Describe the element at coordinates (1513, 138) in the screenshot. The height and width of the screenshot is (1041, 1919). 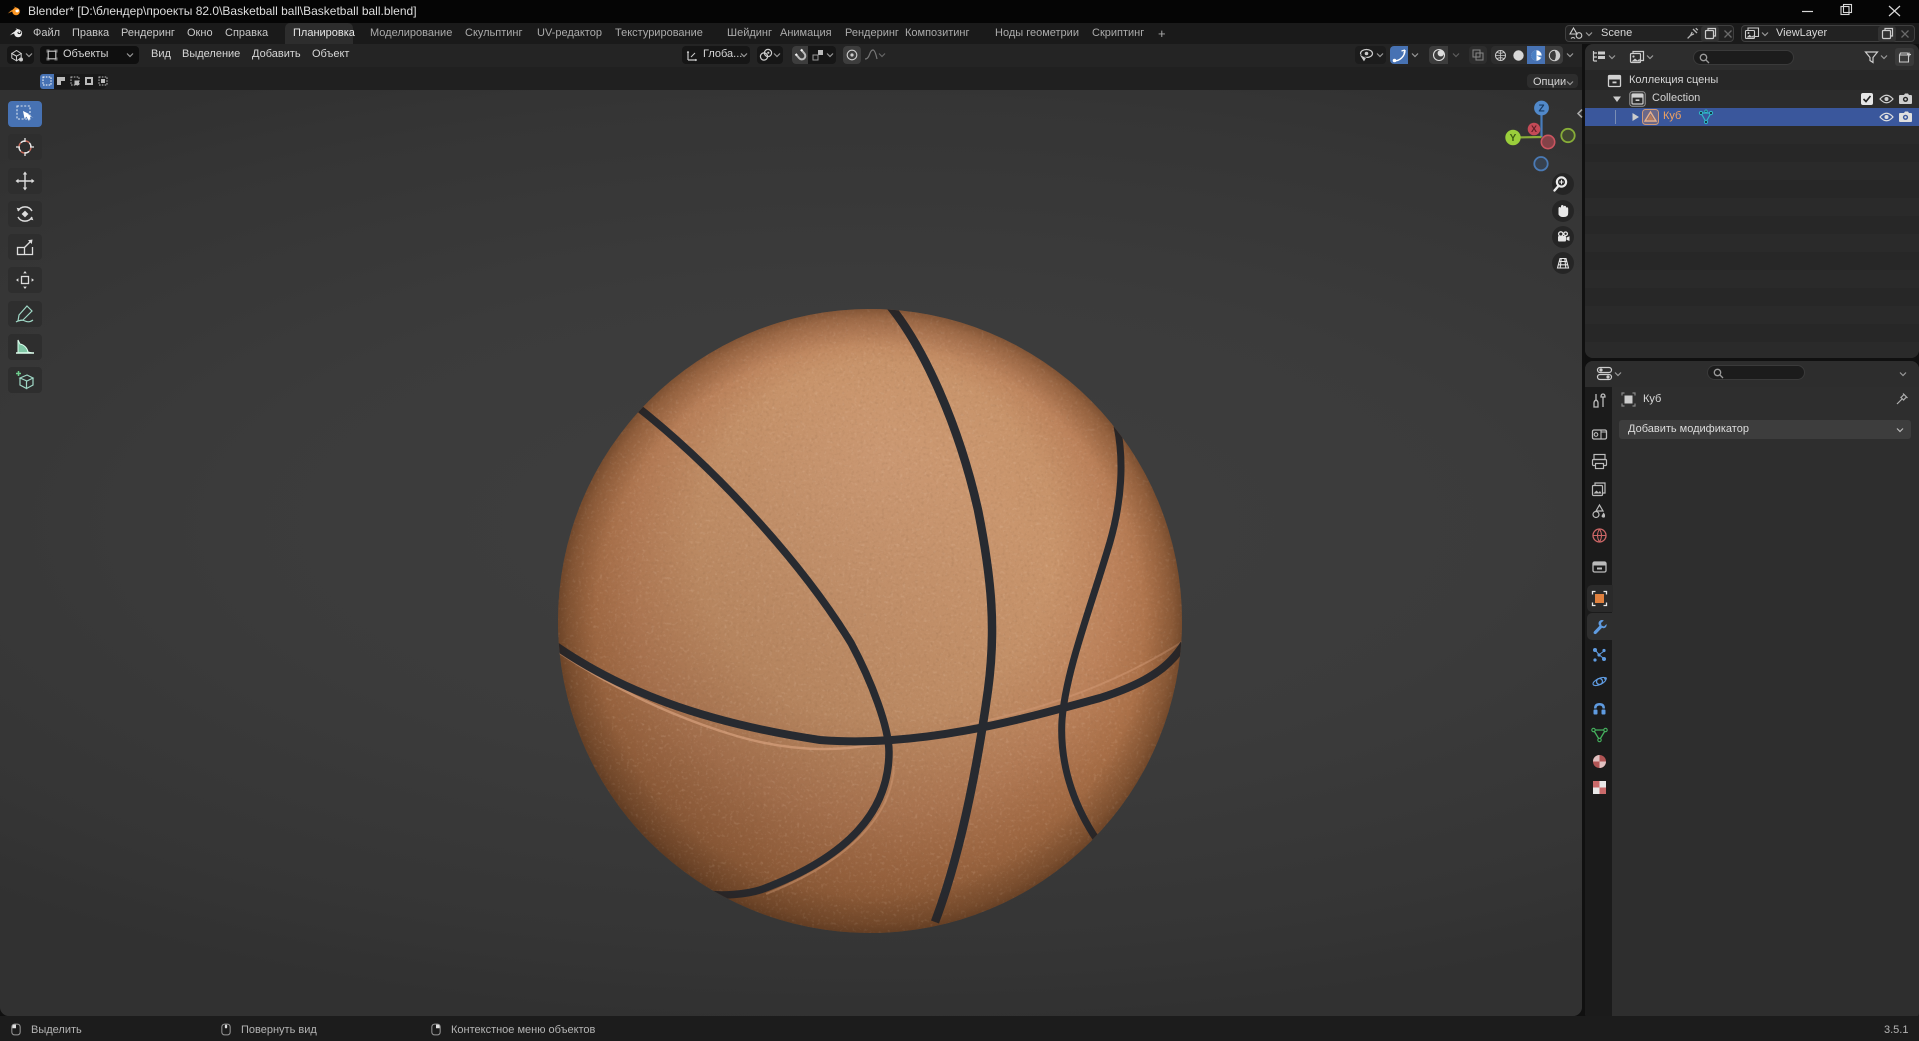
I see `svg-text: Y` at that location.